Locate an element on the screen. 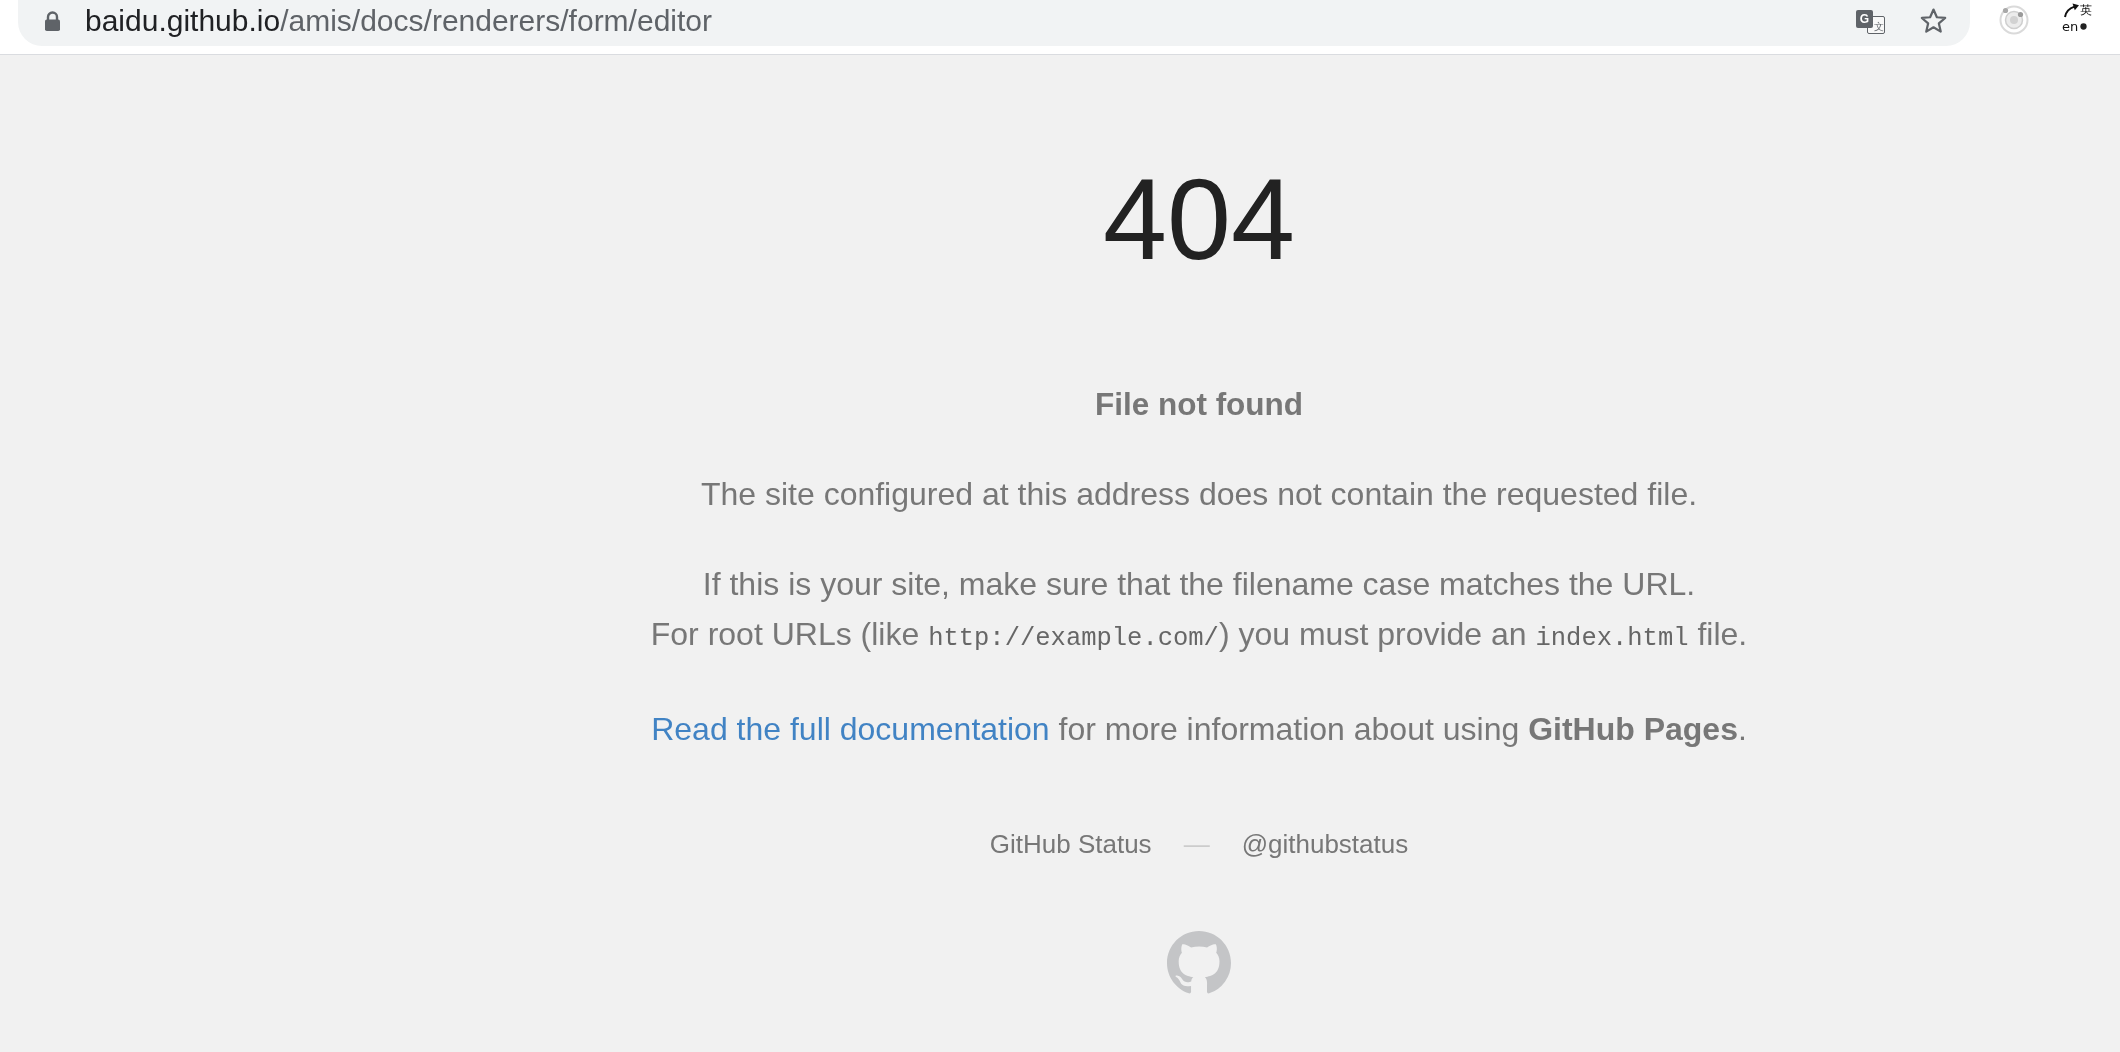  error-title: File not found is located at coordinates (1199, 404).